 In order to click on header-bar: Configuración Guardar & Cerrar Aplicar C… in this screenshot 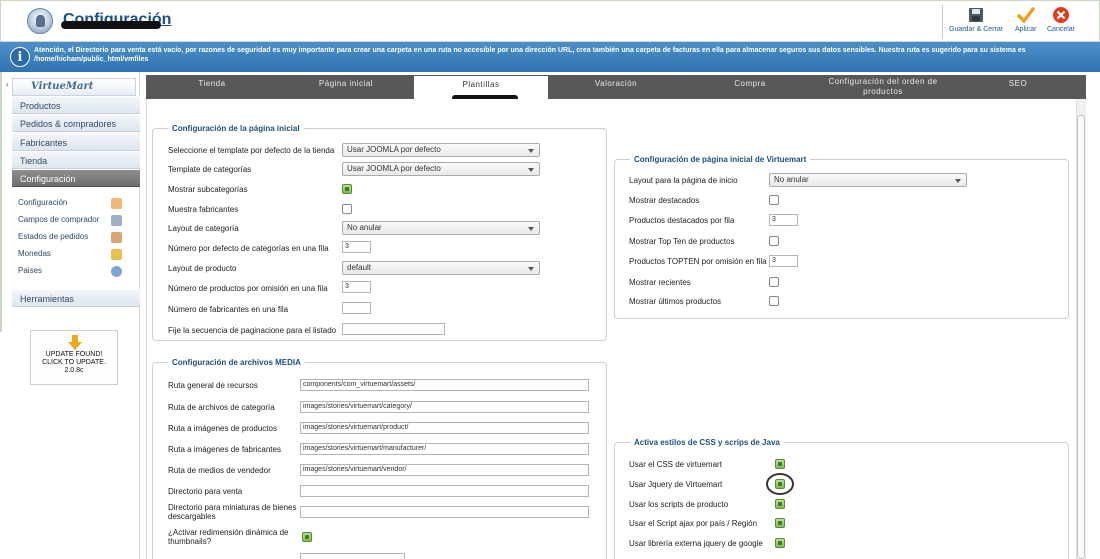, I will do `click(550, 21)`.